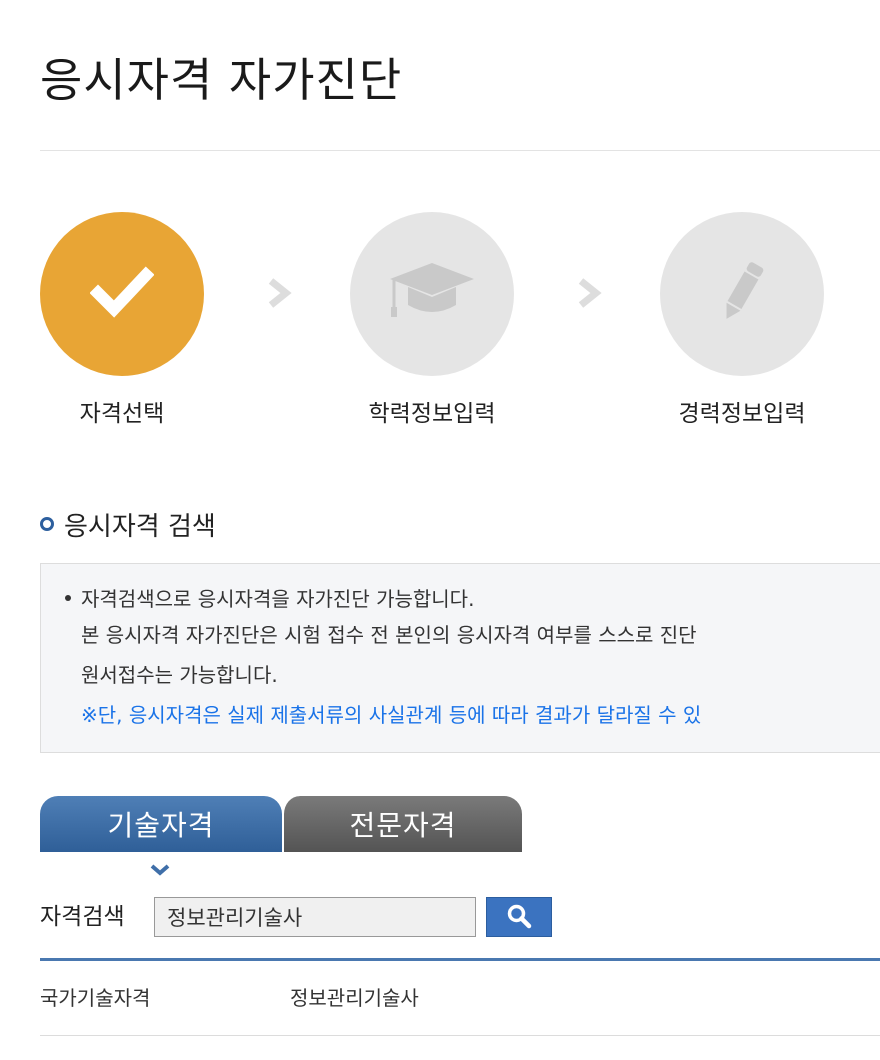  What do you see at coordinates (315, 917) in the screenshot?
I see `search-input` at bounding box center [315, 917].